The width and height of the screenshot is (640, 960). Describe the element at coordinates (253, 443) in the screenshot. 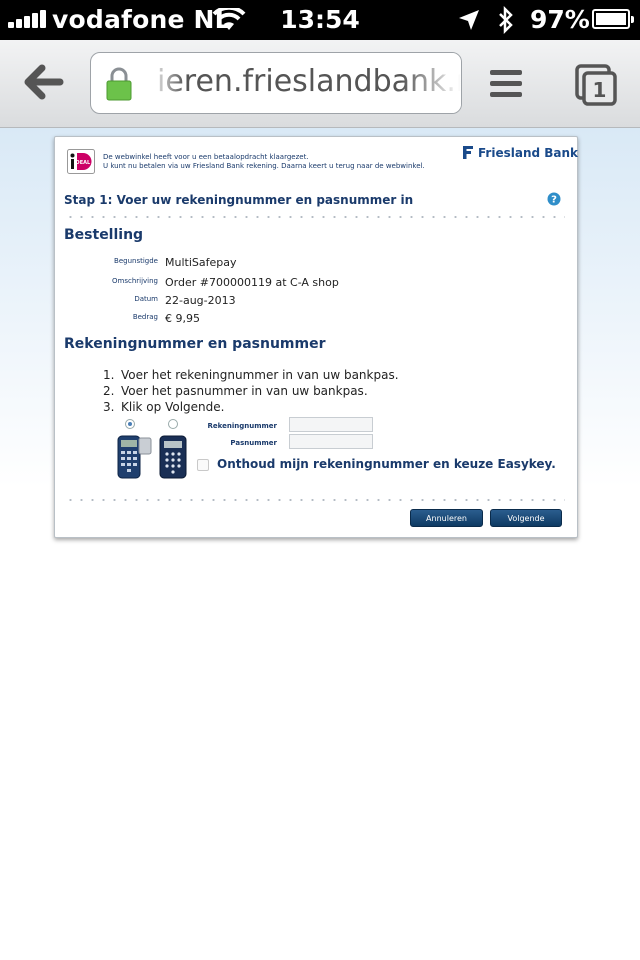

I see `card-number-label: Pasnummer` at that location.